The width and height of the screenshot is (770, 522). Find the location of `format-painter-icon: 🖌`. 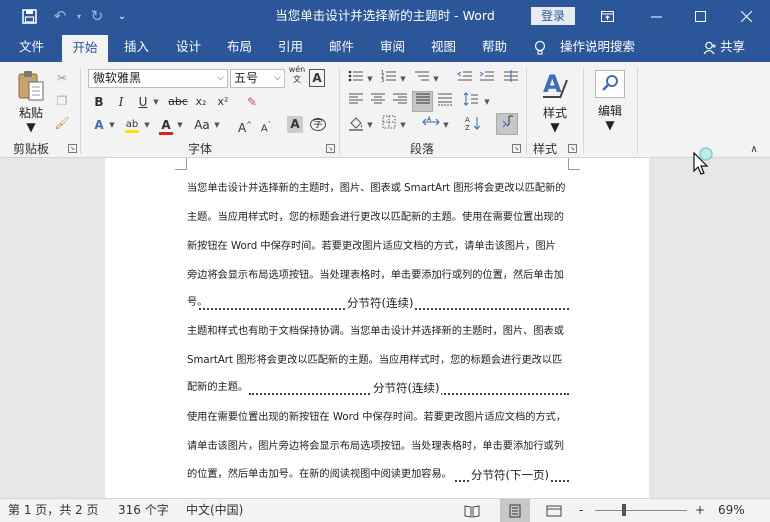

format-painter-icon: 🖌 is located at coordinates (62, 123).